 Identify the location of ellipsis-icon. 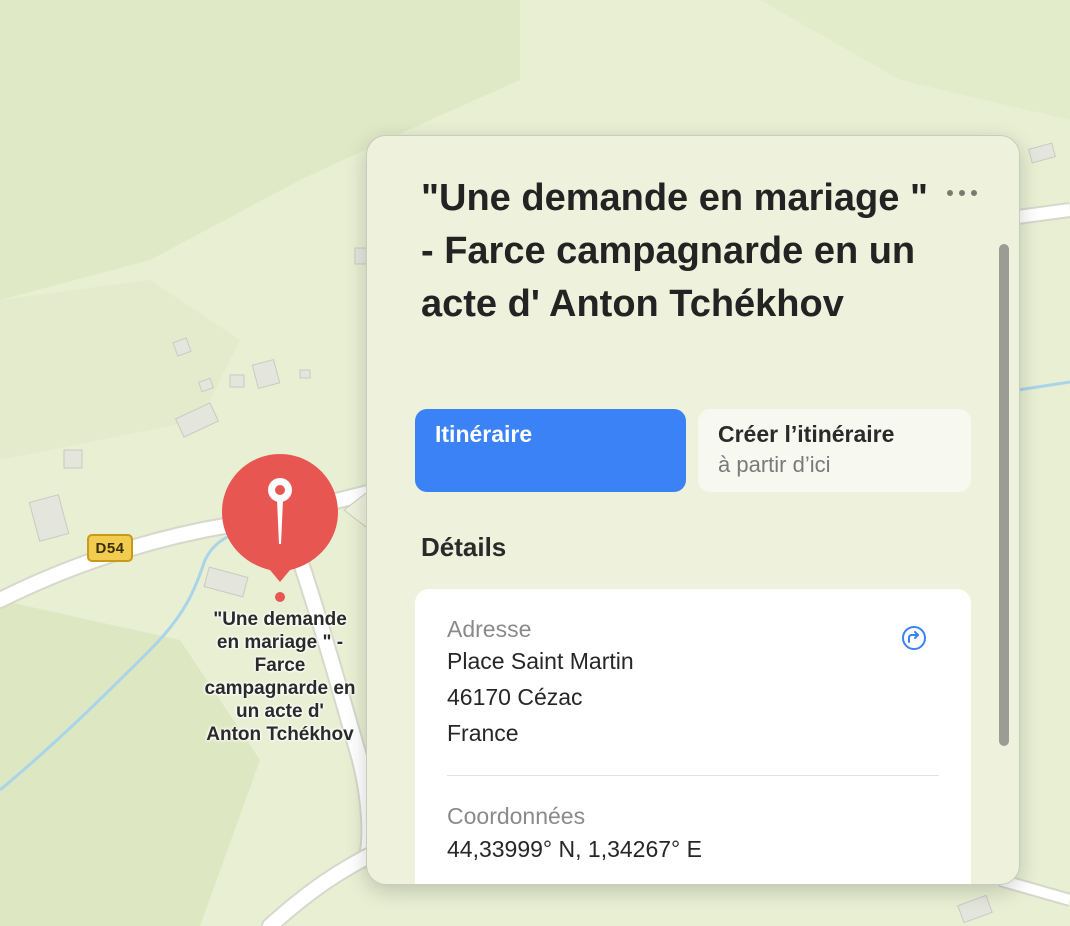
(962, 193).